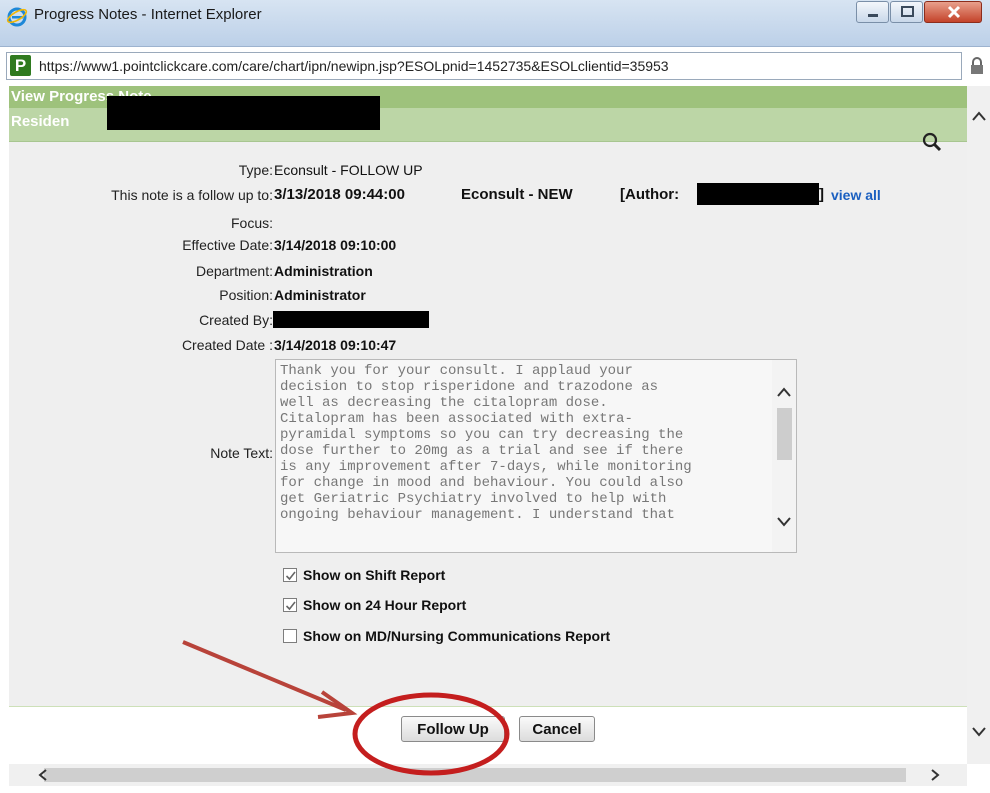 This screenshot has height=793, width=990. What do you see at coordinates (935, 775) in the screenshot?
I see `chevron-right-icon` at bounding box center [935, 775].